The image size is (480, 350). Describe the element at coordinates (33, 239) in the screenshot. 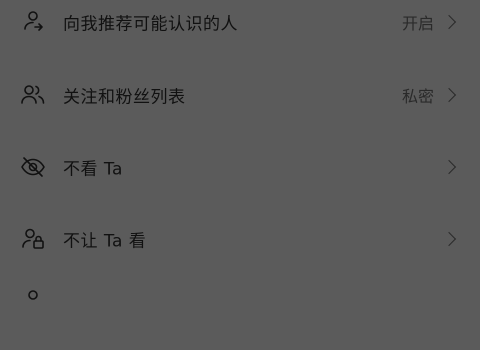

I see `user-lock-icon` at that location.